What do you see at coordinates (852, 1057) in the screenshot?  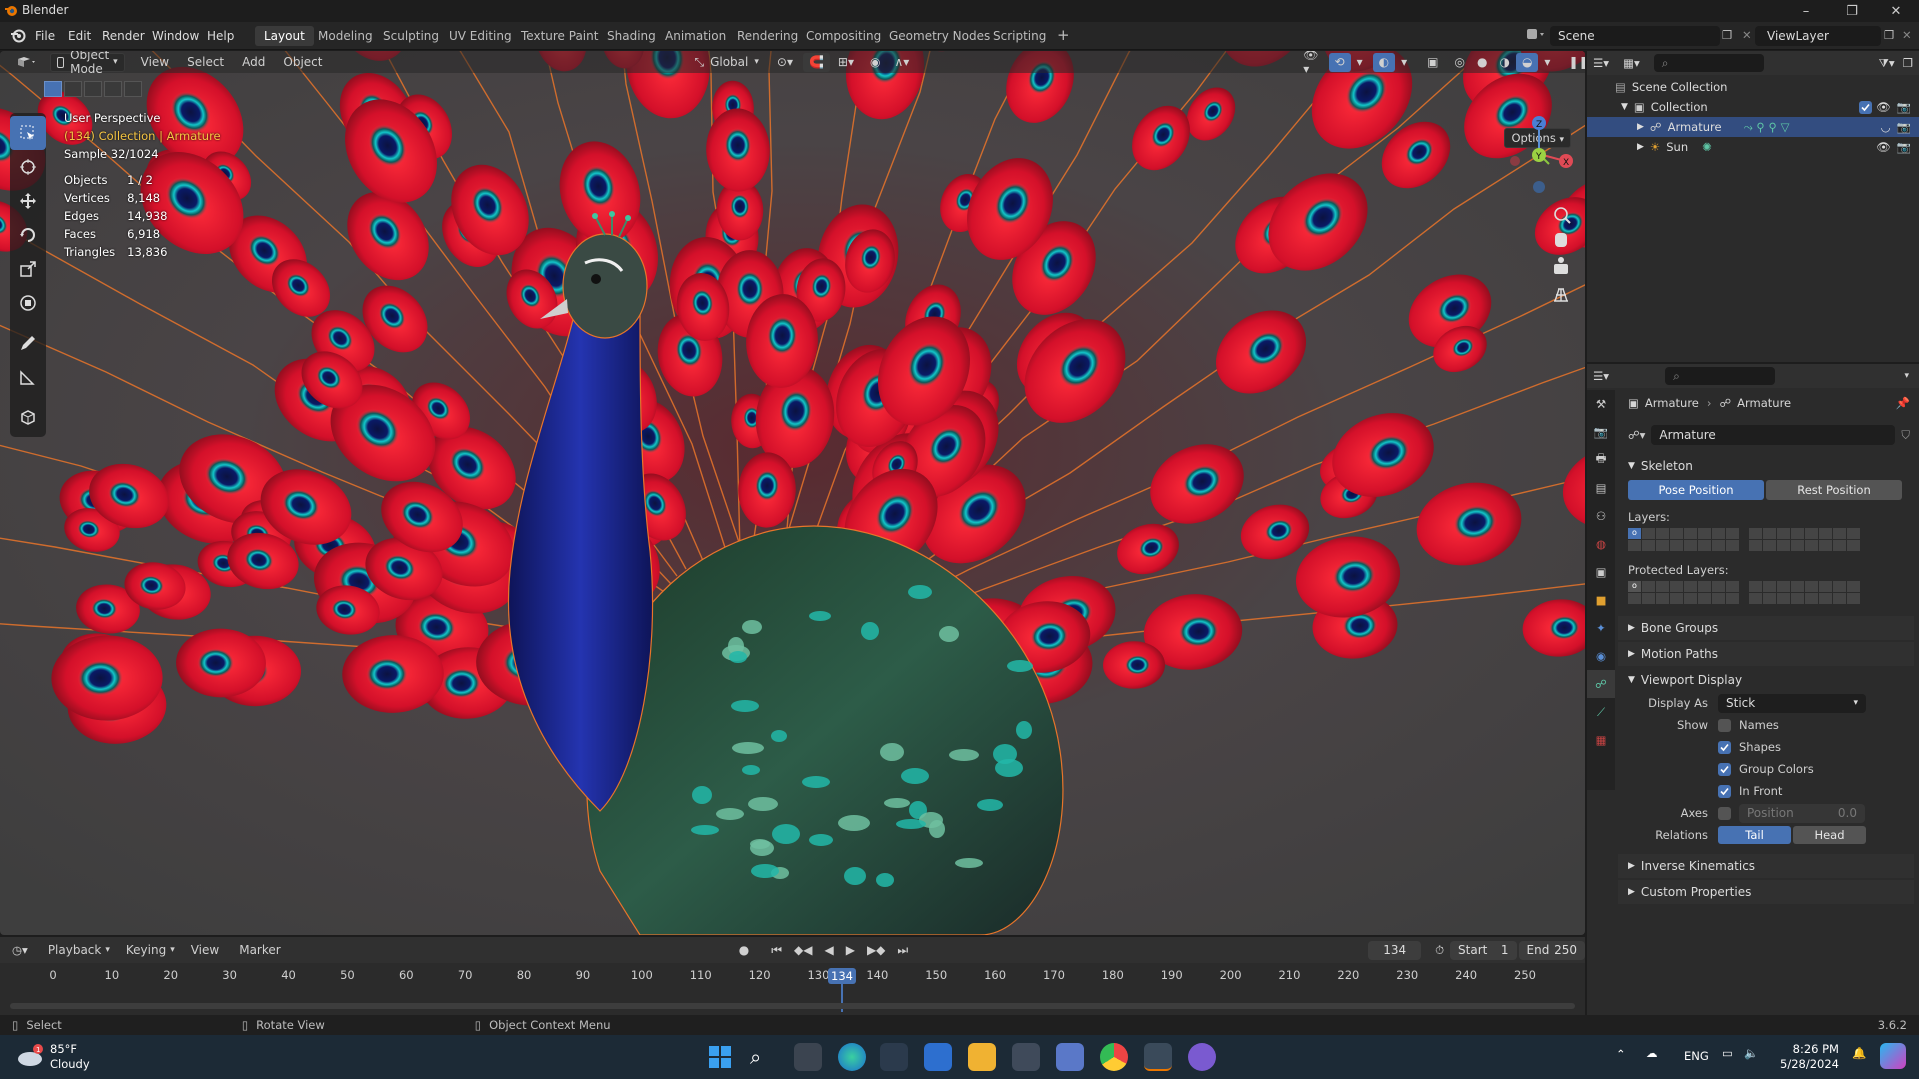 I see `edge-browser-icon` at bounding box center [852, 1057].